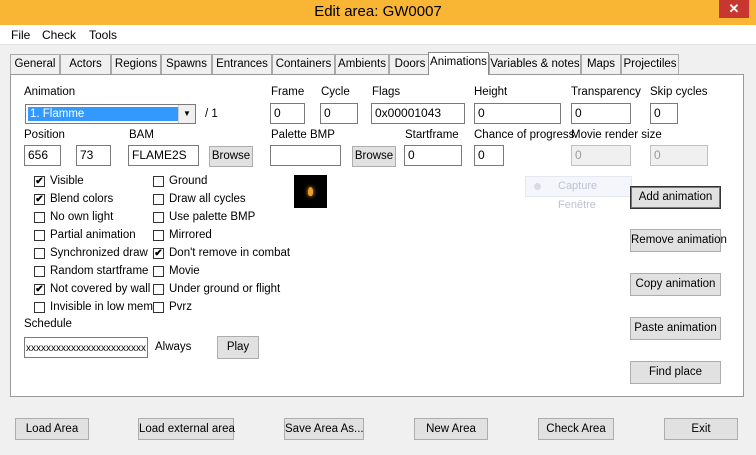  I want to click on checkbox-label: Random startframe, so click(99, 271).